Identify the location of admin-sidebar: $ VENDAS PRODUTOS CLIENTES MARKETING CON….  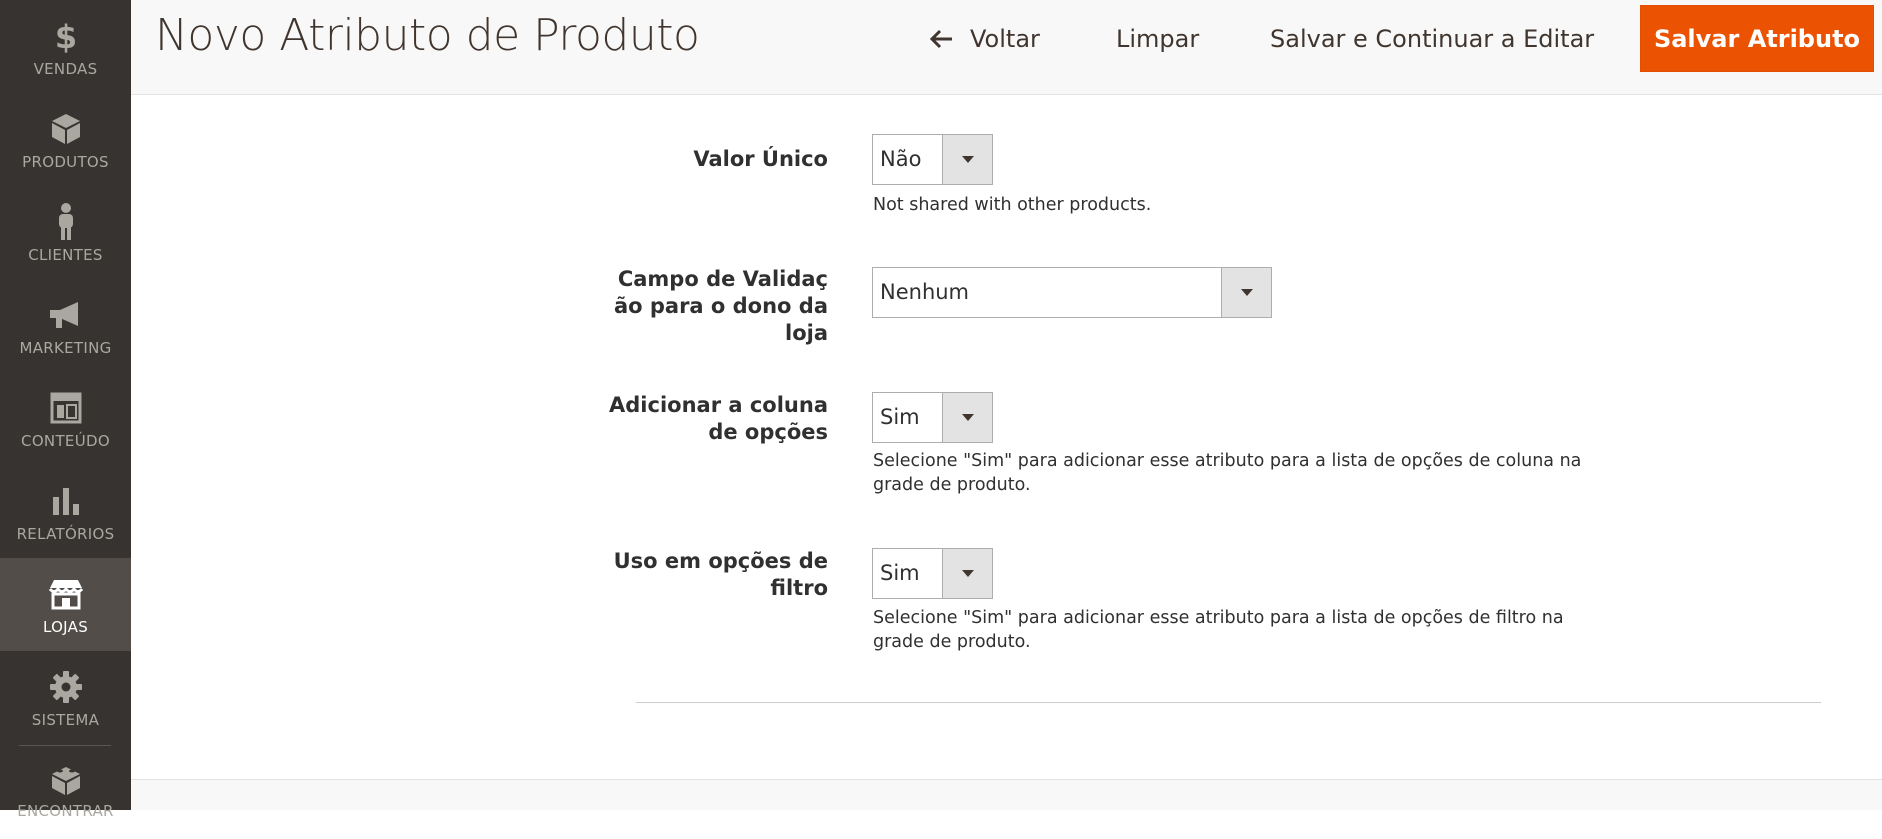
(65, 410).